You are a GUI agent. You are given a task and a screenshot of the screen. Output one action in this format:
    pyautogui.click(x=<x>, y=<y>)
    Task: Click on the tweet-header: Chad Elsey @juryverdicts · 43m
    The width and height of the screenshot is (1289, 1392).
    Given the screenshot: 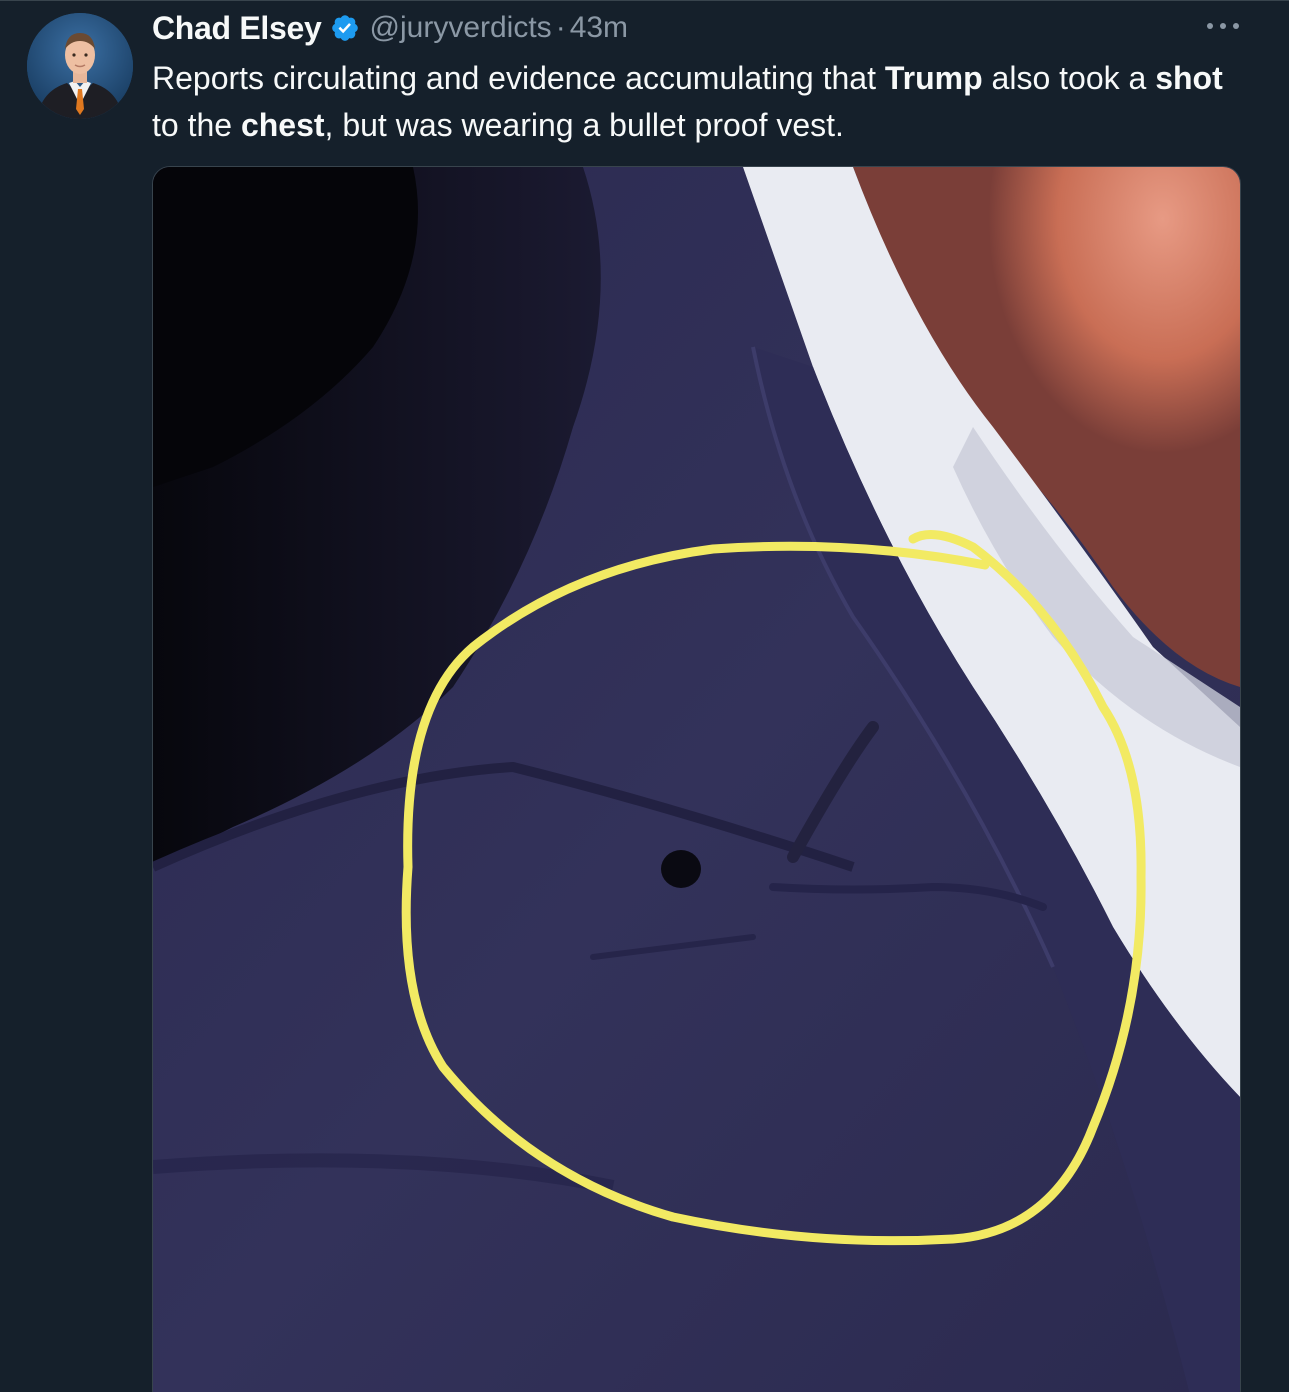 What is the action you would take?
    pyautogui.click(x=390, y=28)
    